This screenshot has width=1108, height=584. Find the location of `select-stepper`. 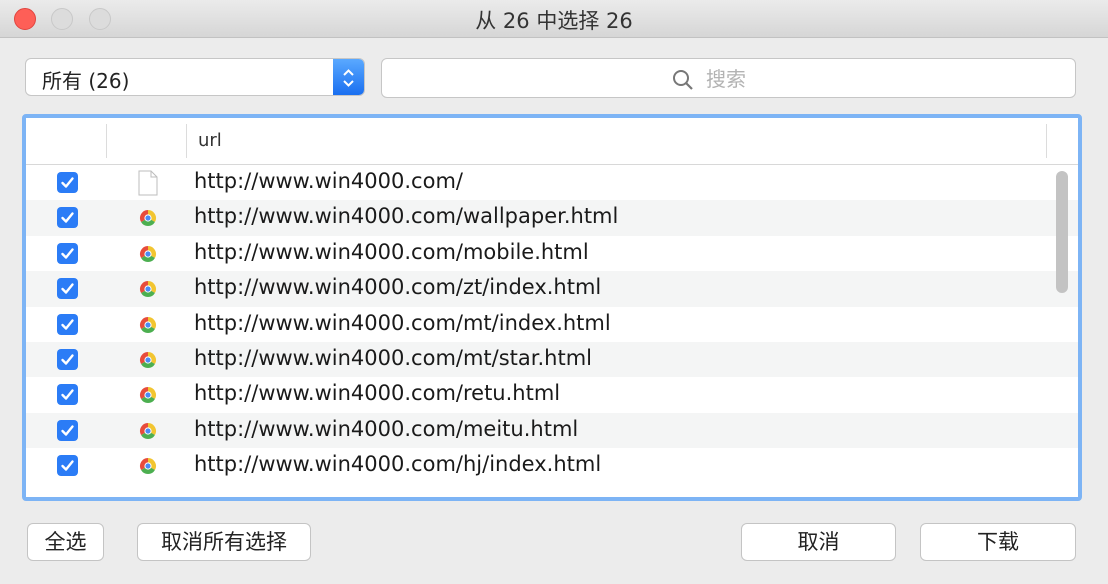

select-stepper is located at coordinates (348, 77).